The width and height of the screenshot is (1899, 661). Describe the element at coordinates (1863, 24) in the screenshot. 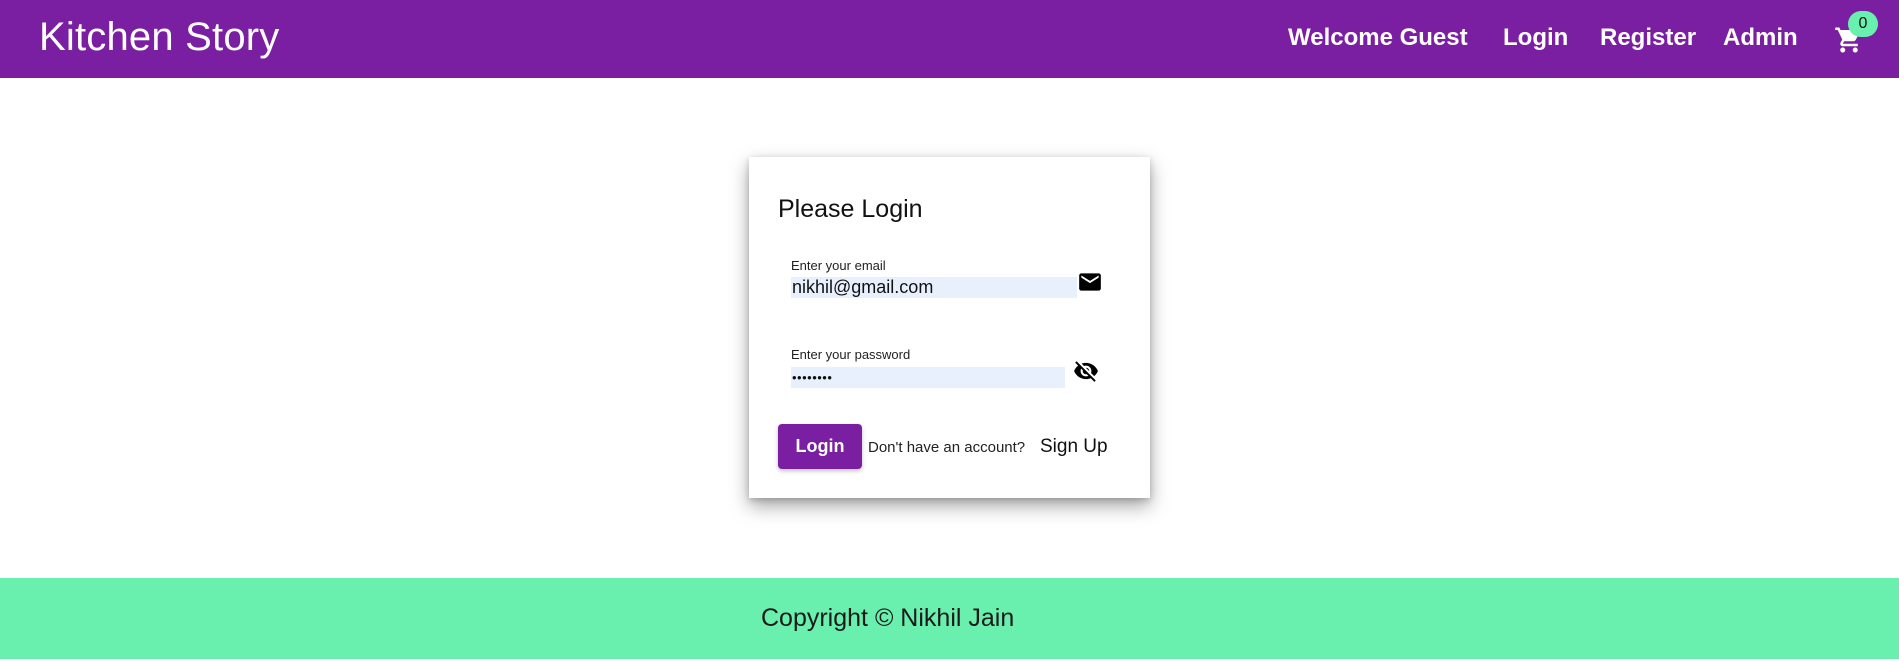

I see `cart-count-badge: 0` at that location.